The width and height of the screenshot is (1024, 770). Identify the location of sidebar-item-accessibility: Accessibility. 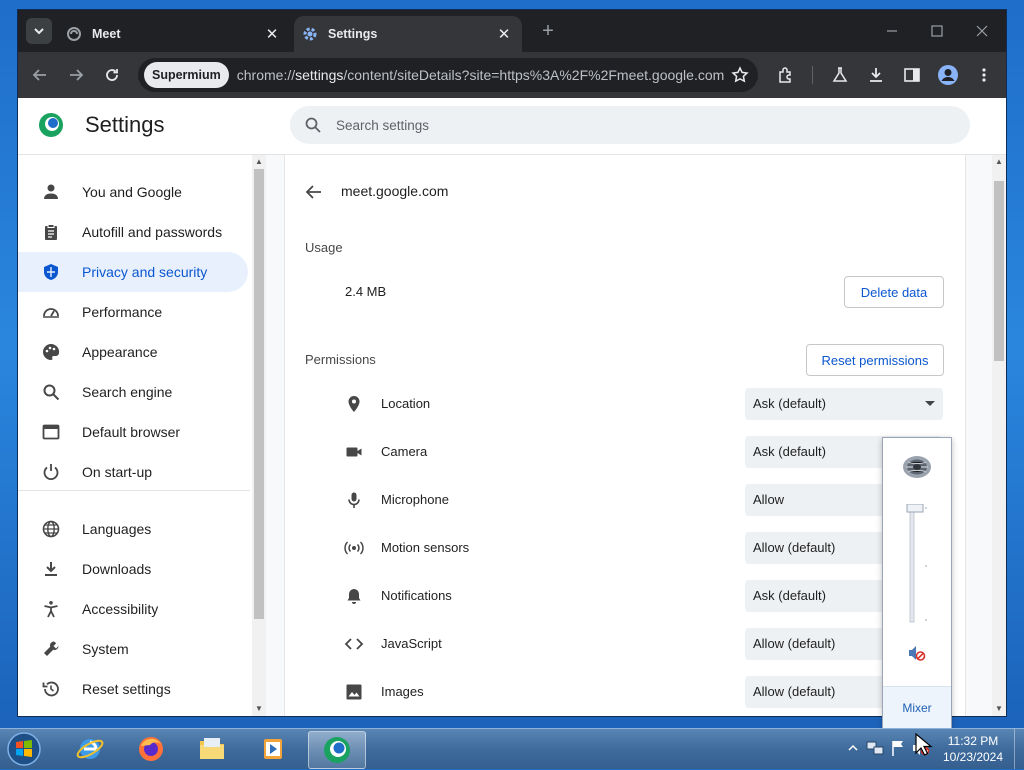
(133, 609).